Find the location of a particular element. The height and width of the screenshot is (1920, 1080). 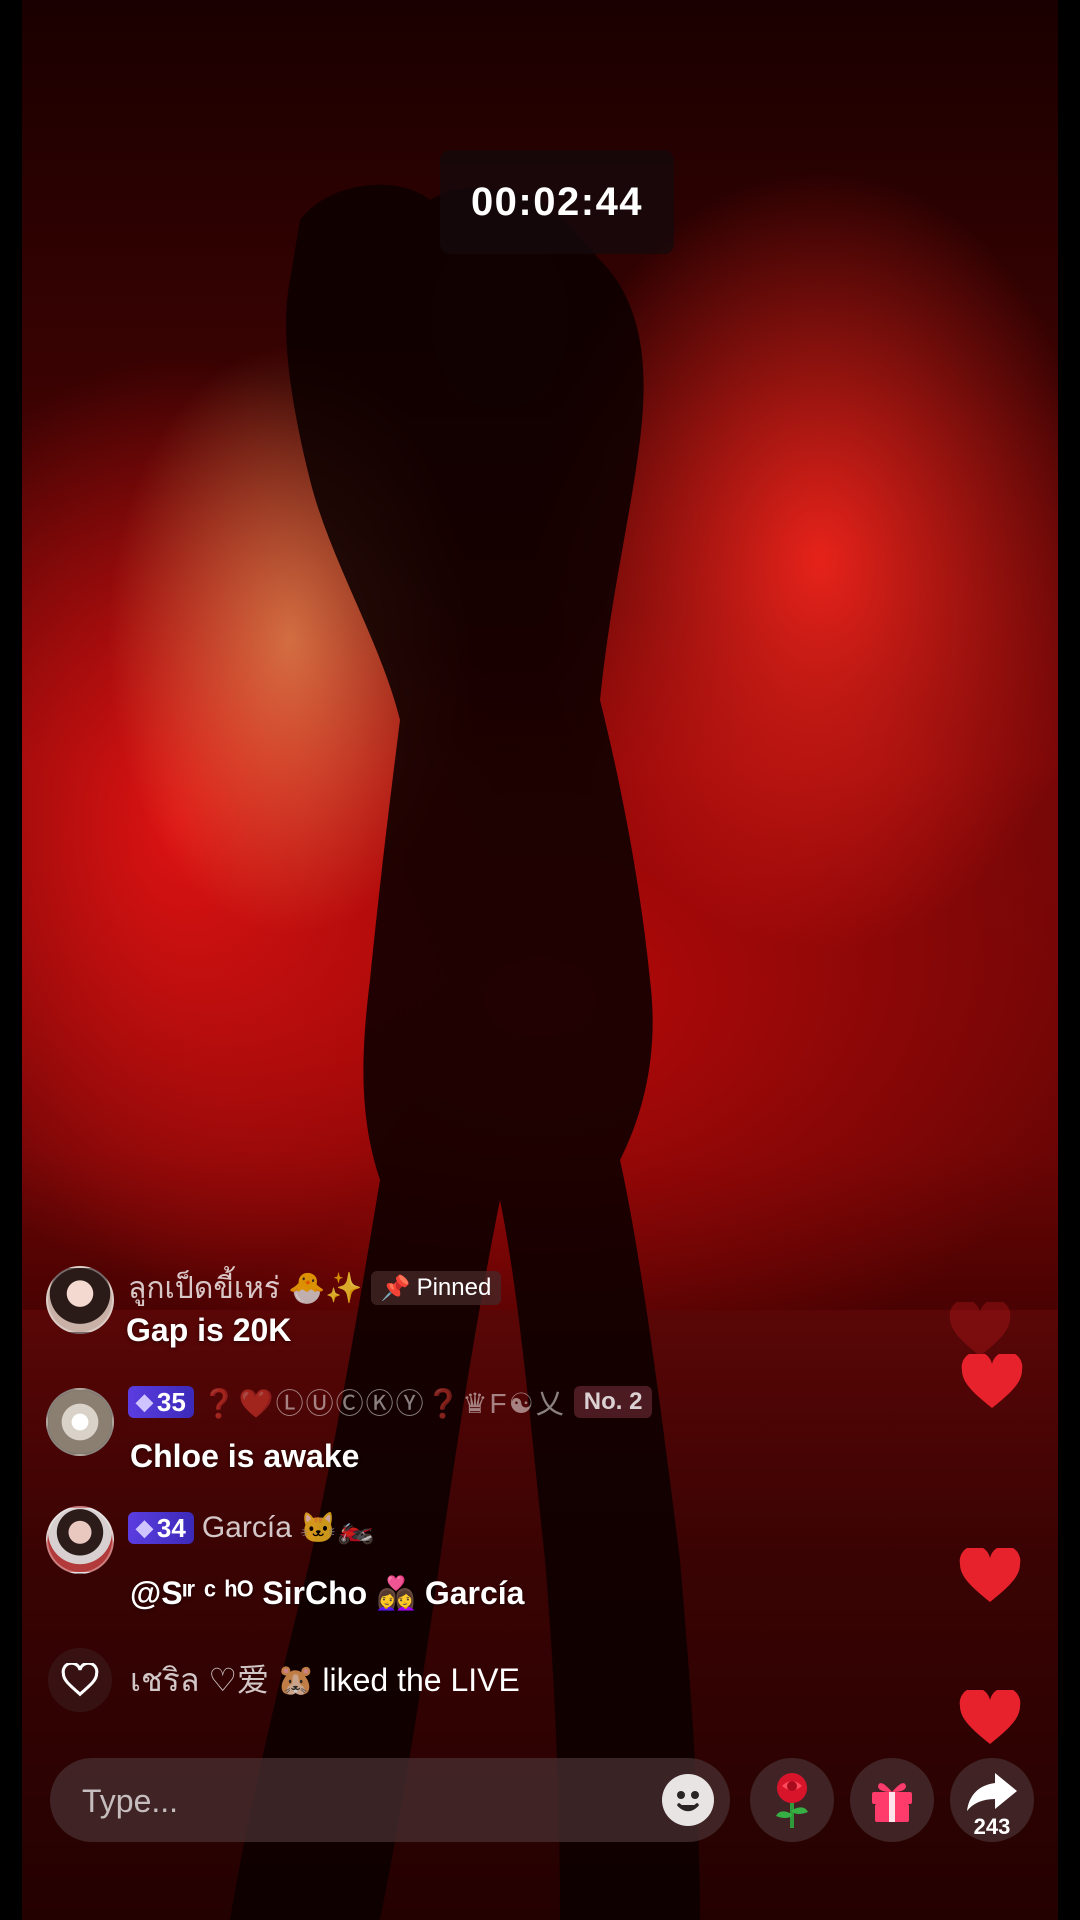

level-number: 35 is located at coordinates (171, 1401).